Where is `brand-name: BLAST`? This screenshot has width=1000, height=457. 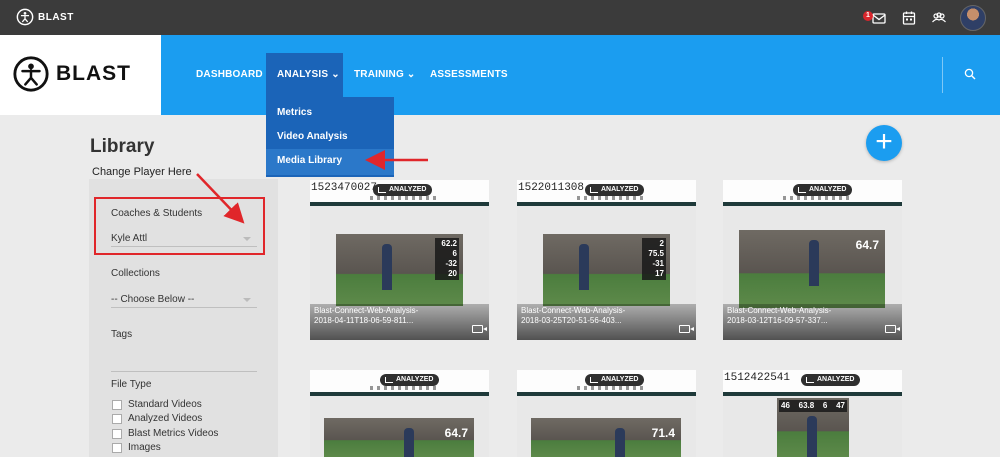
brand-name: BLAST is located at coordinates (93, 73).